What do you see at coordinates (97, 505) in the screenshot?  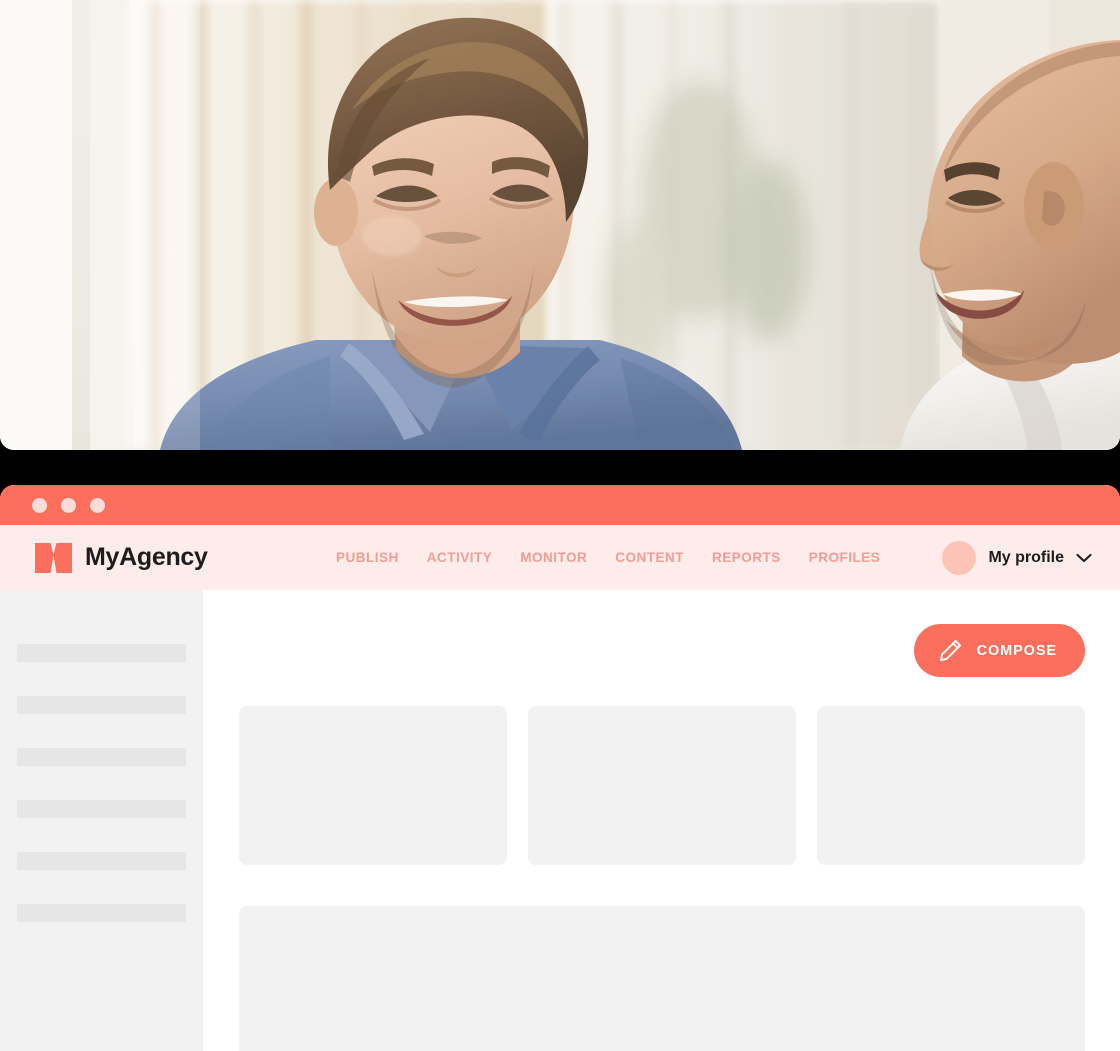 I see `maximize-dot-icon` at bounding box center [97, 505].